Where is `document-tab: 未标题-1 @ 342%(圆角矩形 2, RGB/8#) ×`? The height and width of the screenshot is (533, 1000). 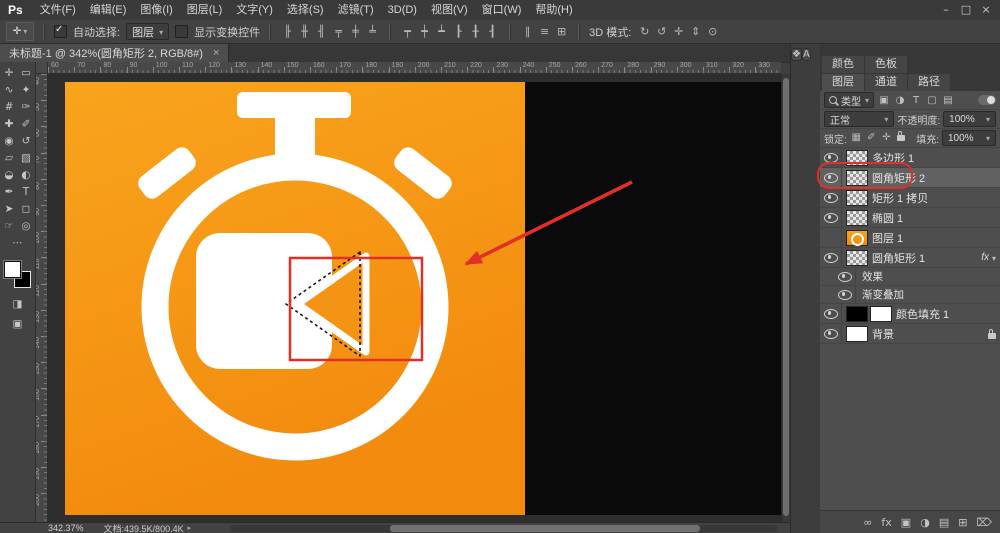 document-tab: 未标题-1 @ 342%(圆角矩形 2, RGB/8#) × is located at coordinates (115, 53).